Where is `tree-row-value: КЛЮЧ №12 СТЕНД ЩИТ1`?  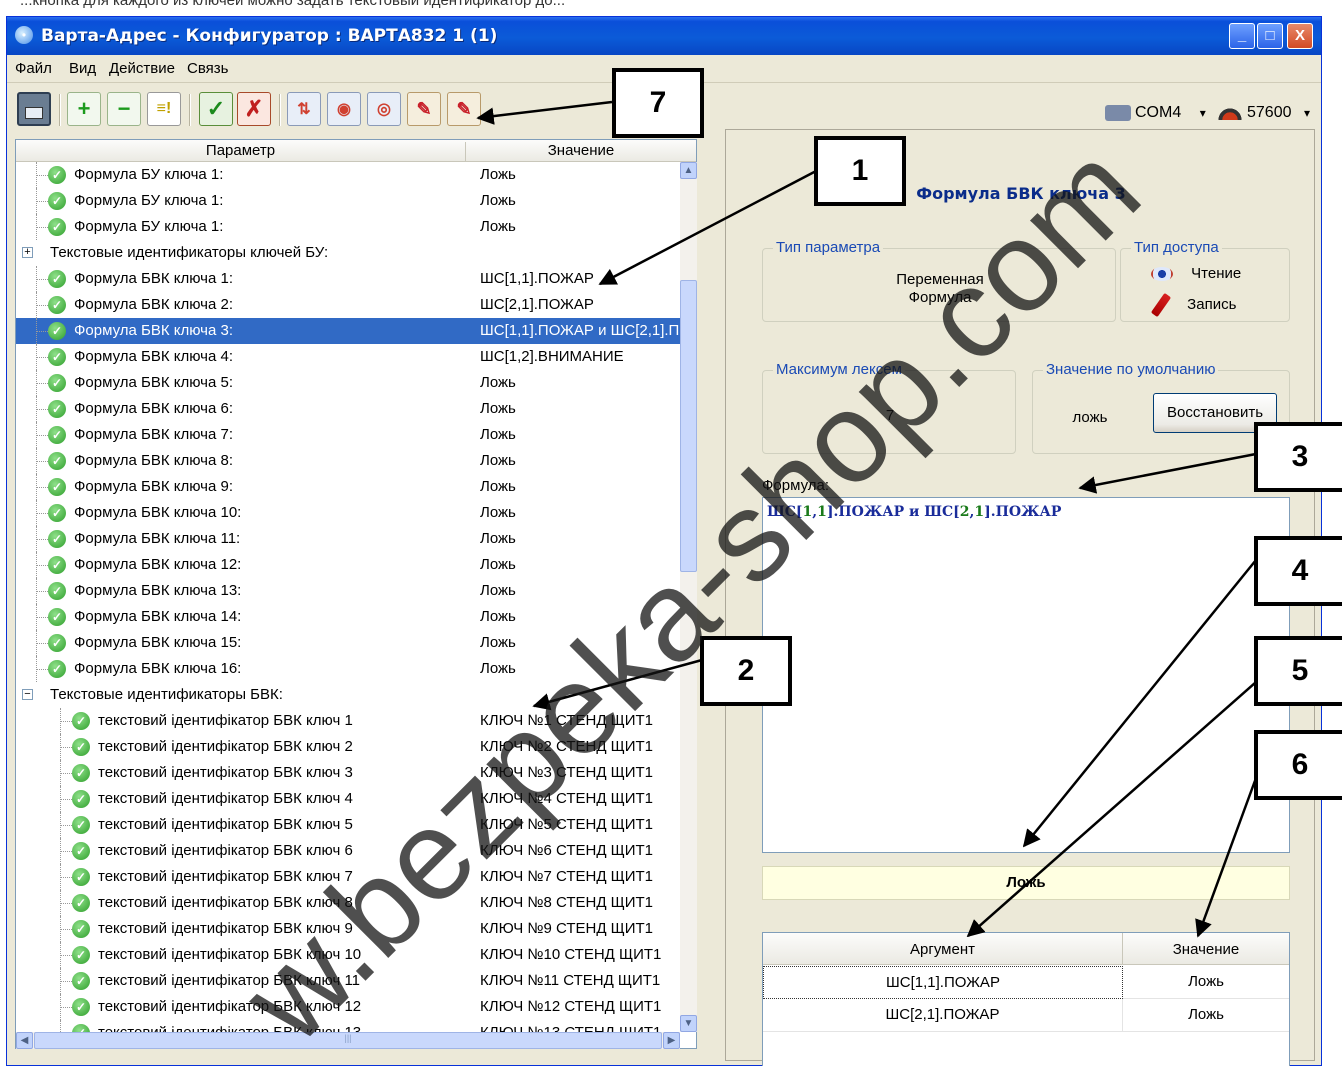 tree-row-value: КЛЮЧ №12 СТЕНД ЩИТ1 is located at coordinates (570, 1006).